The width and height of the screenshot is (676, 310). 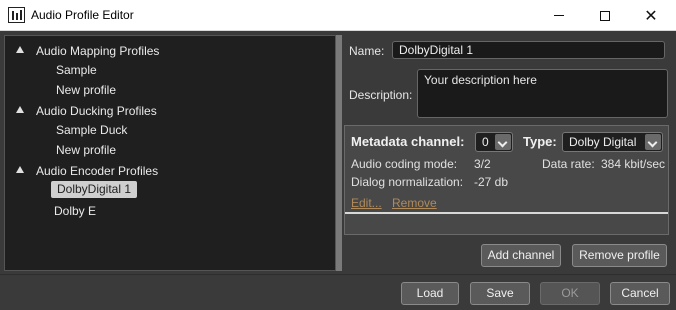 What do you see at coordinates (603, 142) in the screenshot?
I see `type-value: Dolby Digital` at bounding box center [603, 142].